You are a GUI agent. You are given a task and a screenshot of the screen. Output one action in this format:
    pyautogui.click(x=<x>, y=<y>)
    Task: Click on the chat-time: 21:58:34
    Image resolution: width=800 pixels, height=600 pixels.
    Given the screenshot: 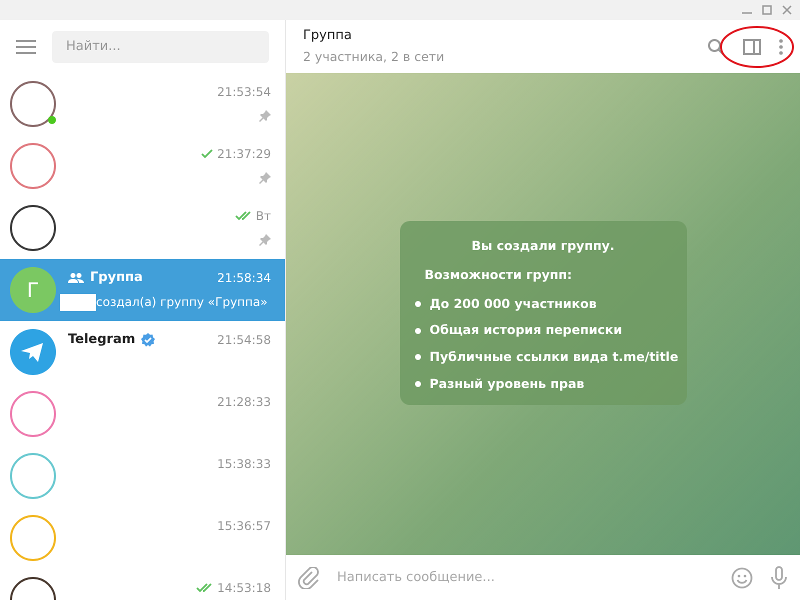 What is the action you would take?
    pyautogui.click(x=244, y=278)
    